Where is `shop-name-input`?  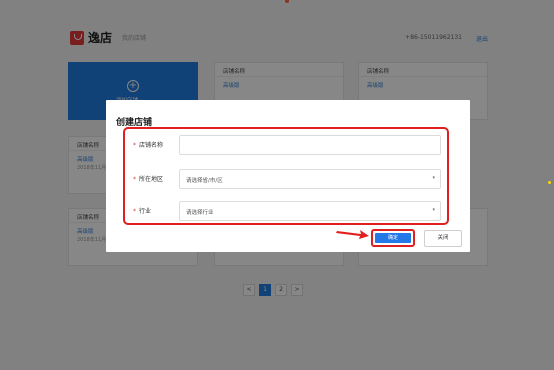 shop-name-input is located at coordinates (310, 145).